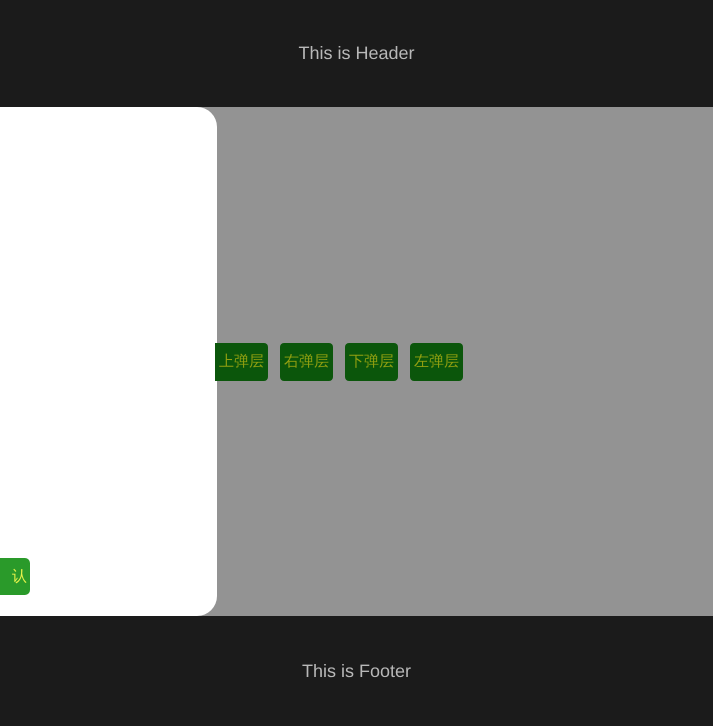 This screenshot has width=713, height=726. Describe the element at coordinates (371, 361) in the screenshot. I see `popup-button: 下弹层` at that location.